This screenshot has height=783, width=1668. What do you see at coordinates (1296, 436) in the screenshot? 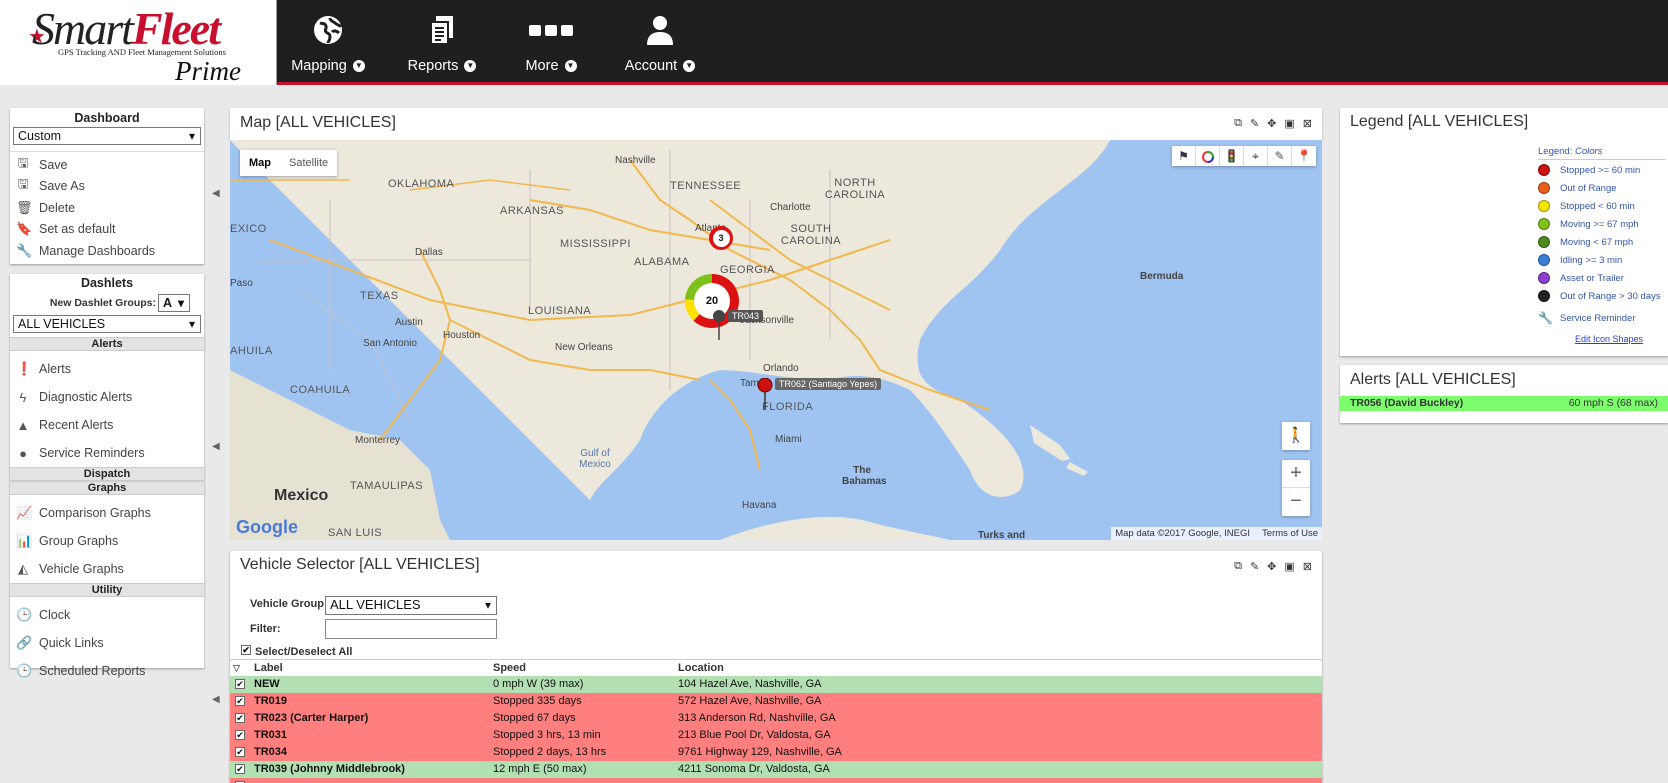
I see `street-view-icon: 🚶` at bounding box center [1296, 436].